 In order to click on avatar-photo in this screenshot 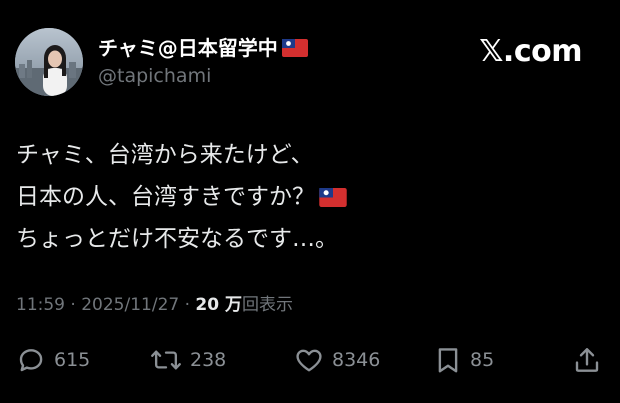, I will do `click(49, 62)`.